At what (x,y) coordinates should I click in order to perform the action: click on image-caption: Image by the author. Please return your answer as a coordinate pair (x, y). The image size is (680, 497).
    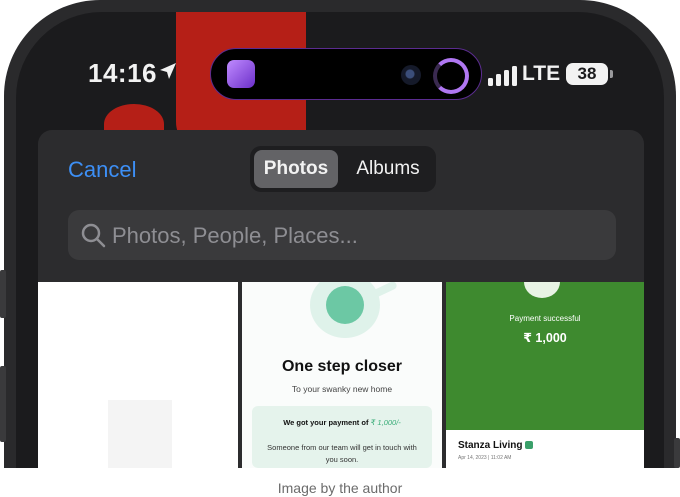
    Looking at the image, I should click on (340, 488).